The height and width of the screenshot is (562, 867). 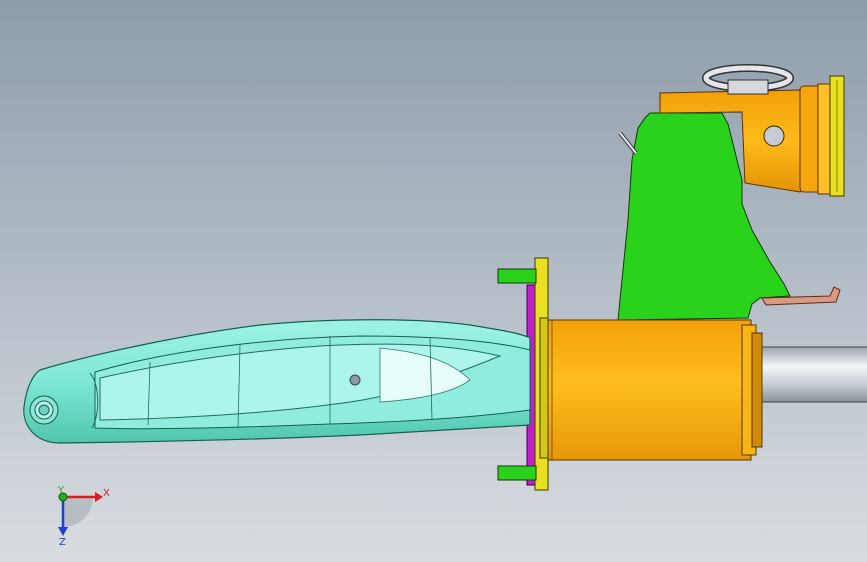 I want to click on y-axis-label: Y, so click(x=61, y=490).